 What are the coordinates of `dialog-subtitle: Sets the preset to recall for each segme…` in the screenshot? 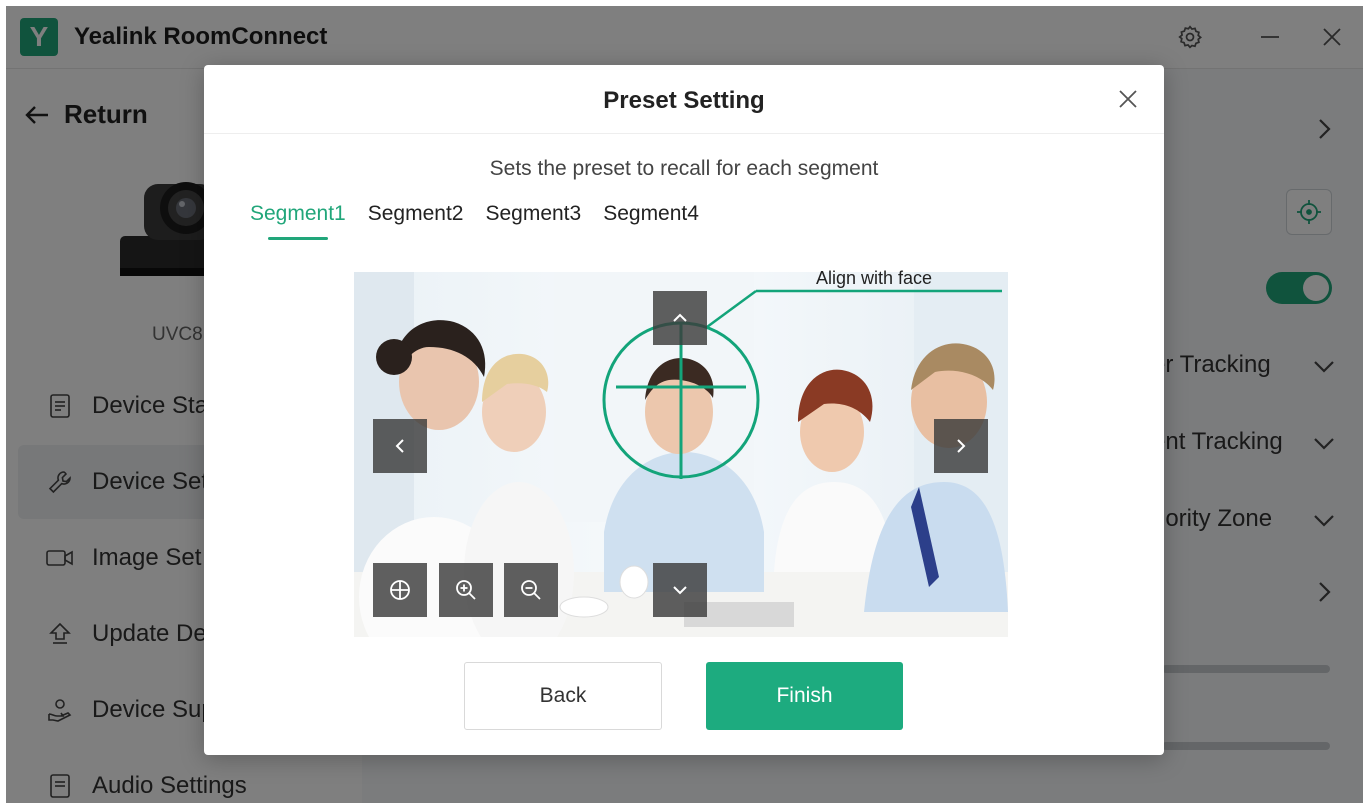 It's located at (684, 168).